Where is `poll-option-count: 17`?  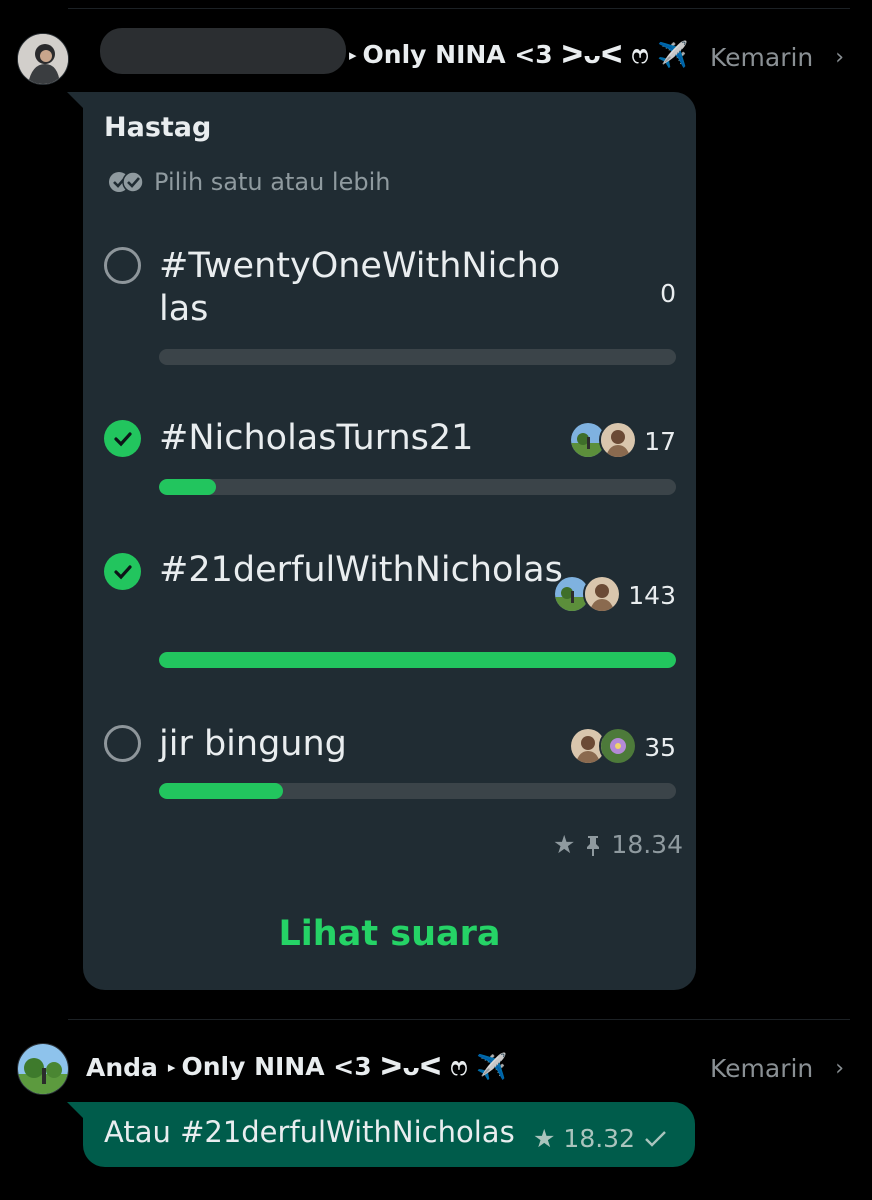
poll-option-count: 17 is located at coordinates (660, 441).